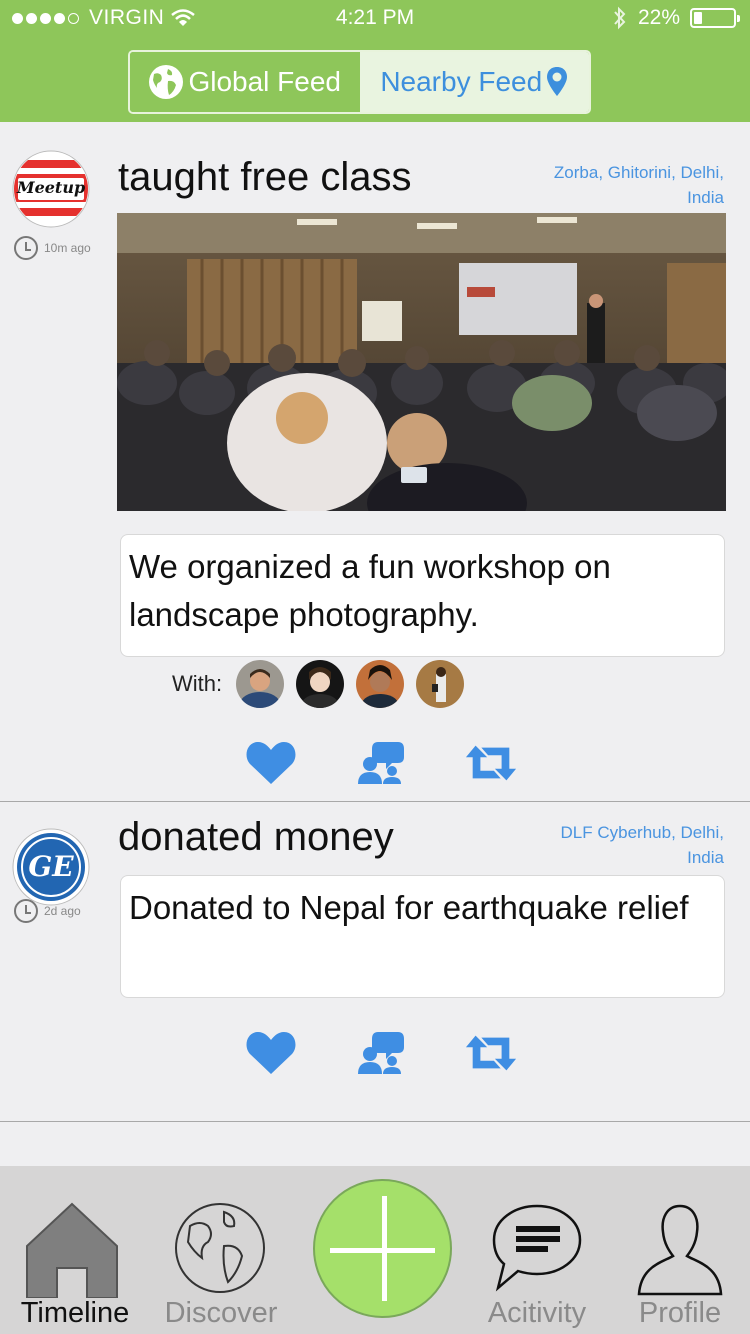 The width and height of the screenshot is (750, 1334). I want to click on with-label: With:, so click(197, 683).